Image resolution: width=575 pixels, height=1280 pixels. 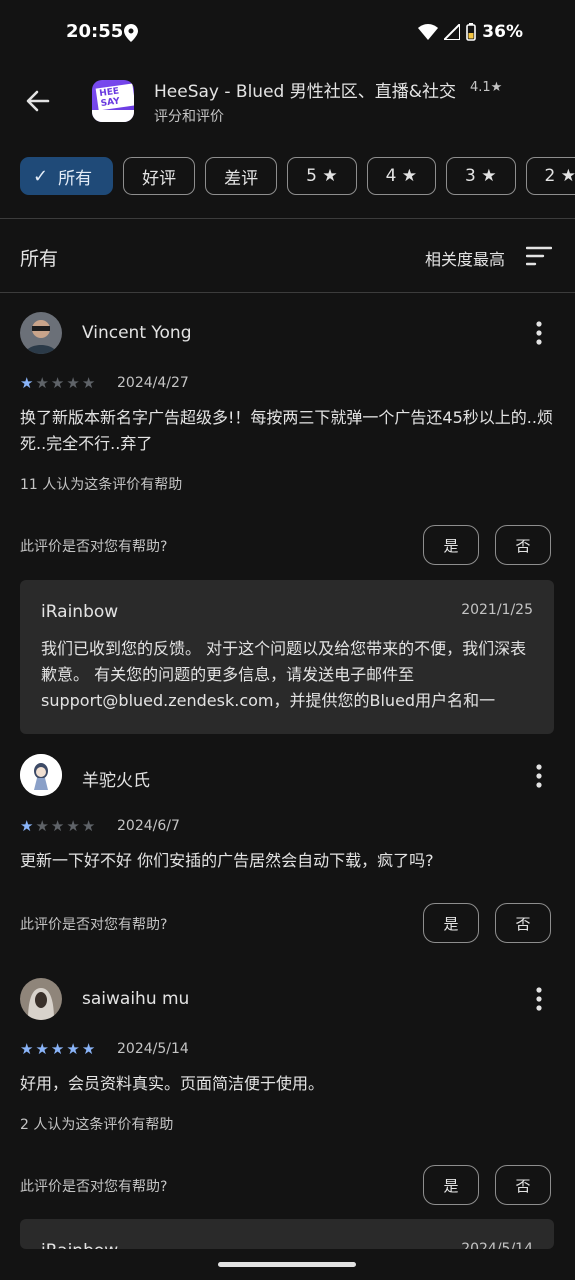 I want to click on sort-dropdown: 相关度最高, so click(x=465, y=258).